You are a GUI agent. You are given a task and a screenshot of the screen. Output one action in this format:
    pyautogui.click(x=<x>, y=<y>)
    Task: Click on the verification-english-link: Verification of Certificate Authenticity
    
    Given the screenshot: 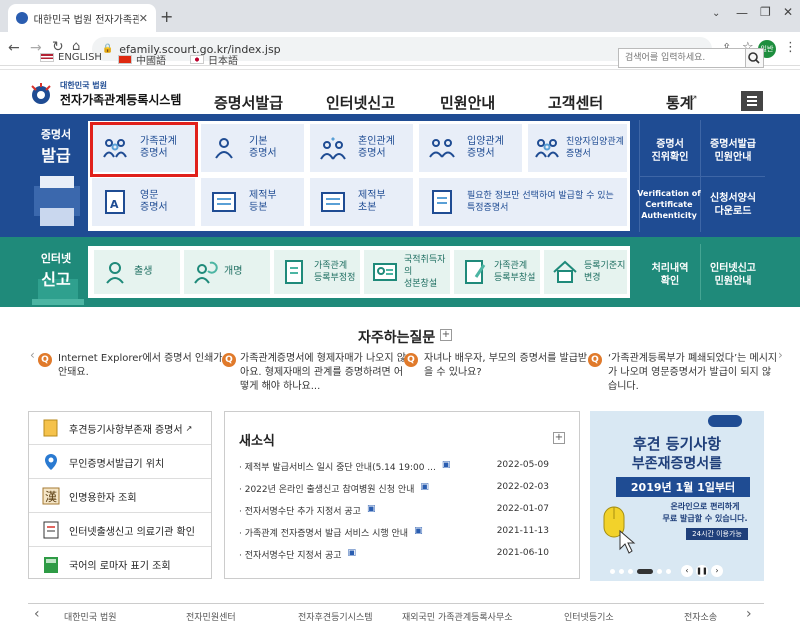 What is the action you would take?
    pyautogui.click(x=669, y=204)
    